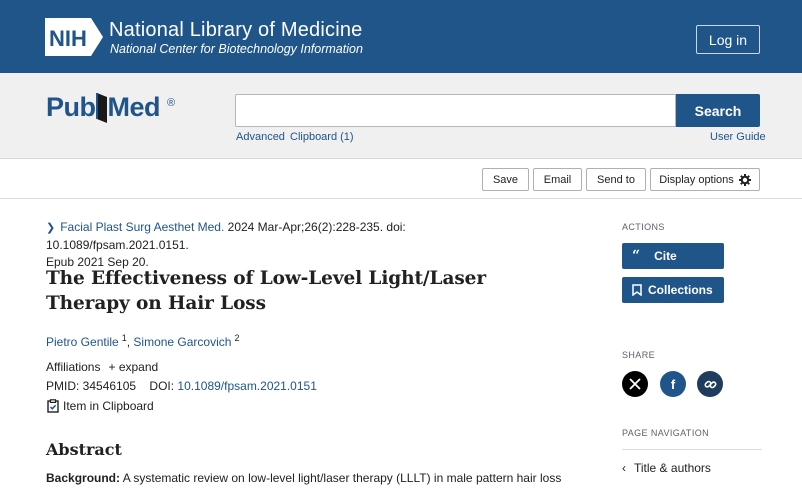 Image resolution: width=802 pixels, height=489 pixels. I want to click on facebook-icon: f, so click(673, 384).